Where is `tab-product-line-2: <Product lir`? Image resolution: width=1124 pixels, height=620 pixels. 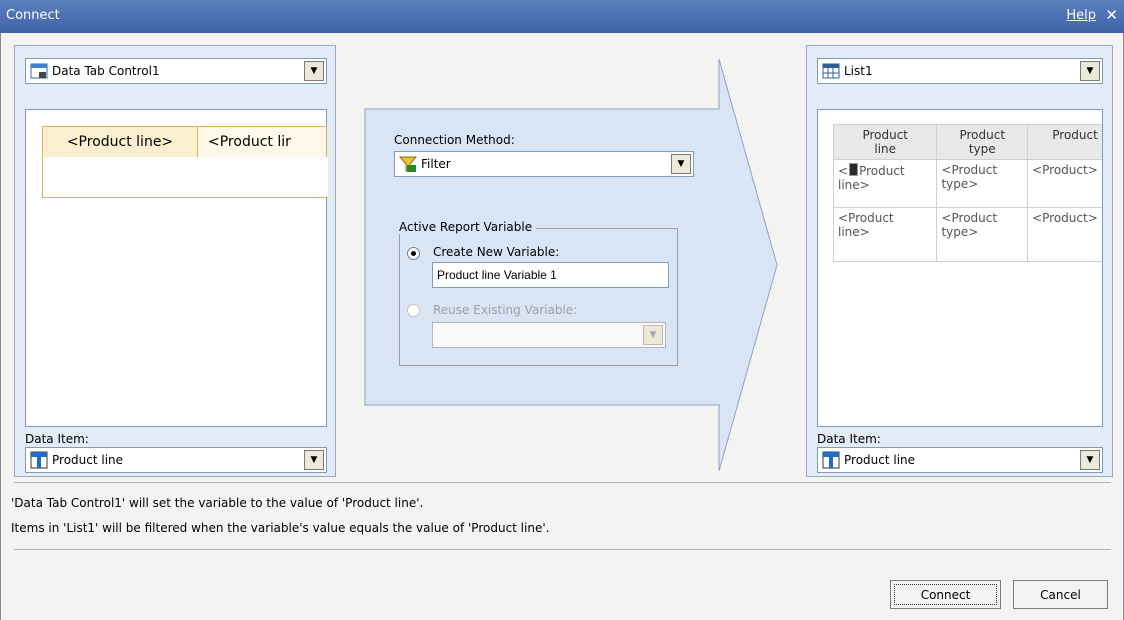 tab-product-line-2: <Product lir is located at coordinates (262, 142).